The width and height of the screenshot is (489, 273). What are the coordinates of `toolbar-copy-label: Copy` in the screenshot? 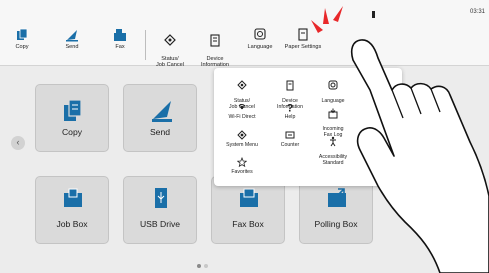 It's located at (22, 47).